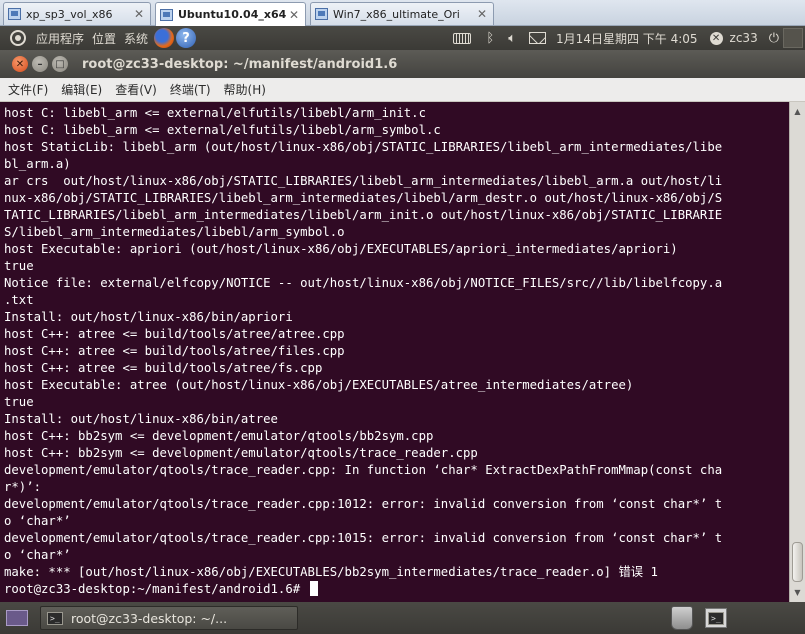  I want to click on prompt-line: root@zc33-desktop:~/manifest/android1.6#, so click(396, 589).